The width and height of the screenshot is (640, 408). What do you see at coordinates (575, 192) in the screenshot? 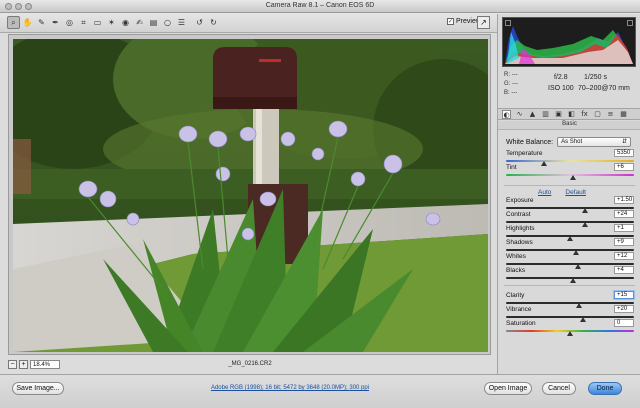
I see `default-link: Default` at bounding box center [575, 192].